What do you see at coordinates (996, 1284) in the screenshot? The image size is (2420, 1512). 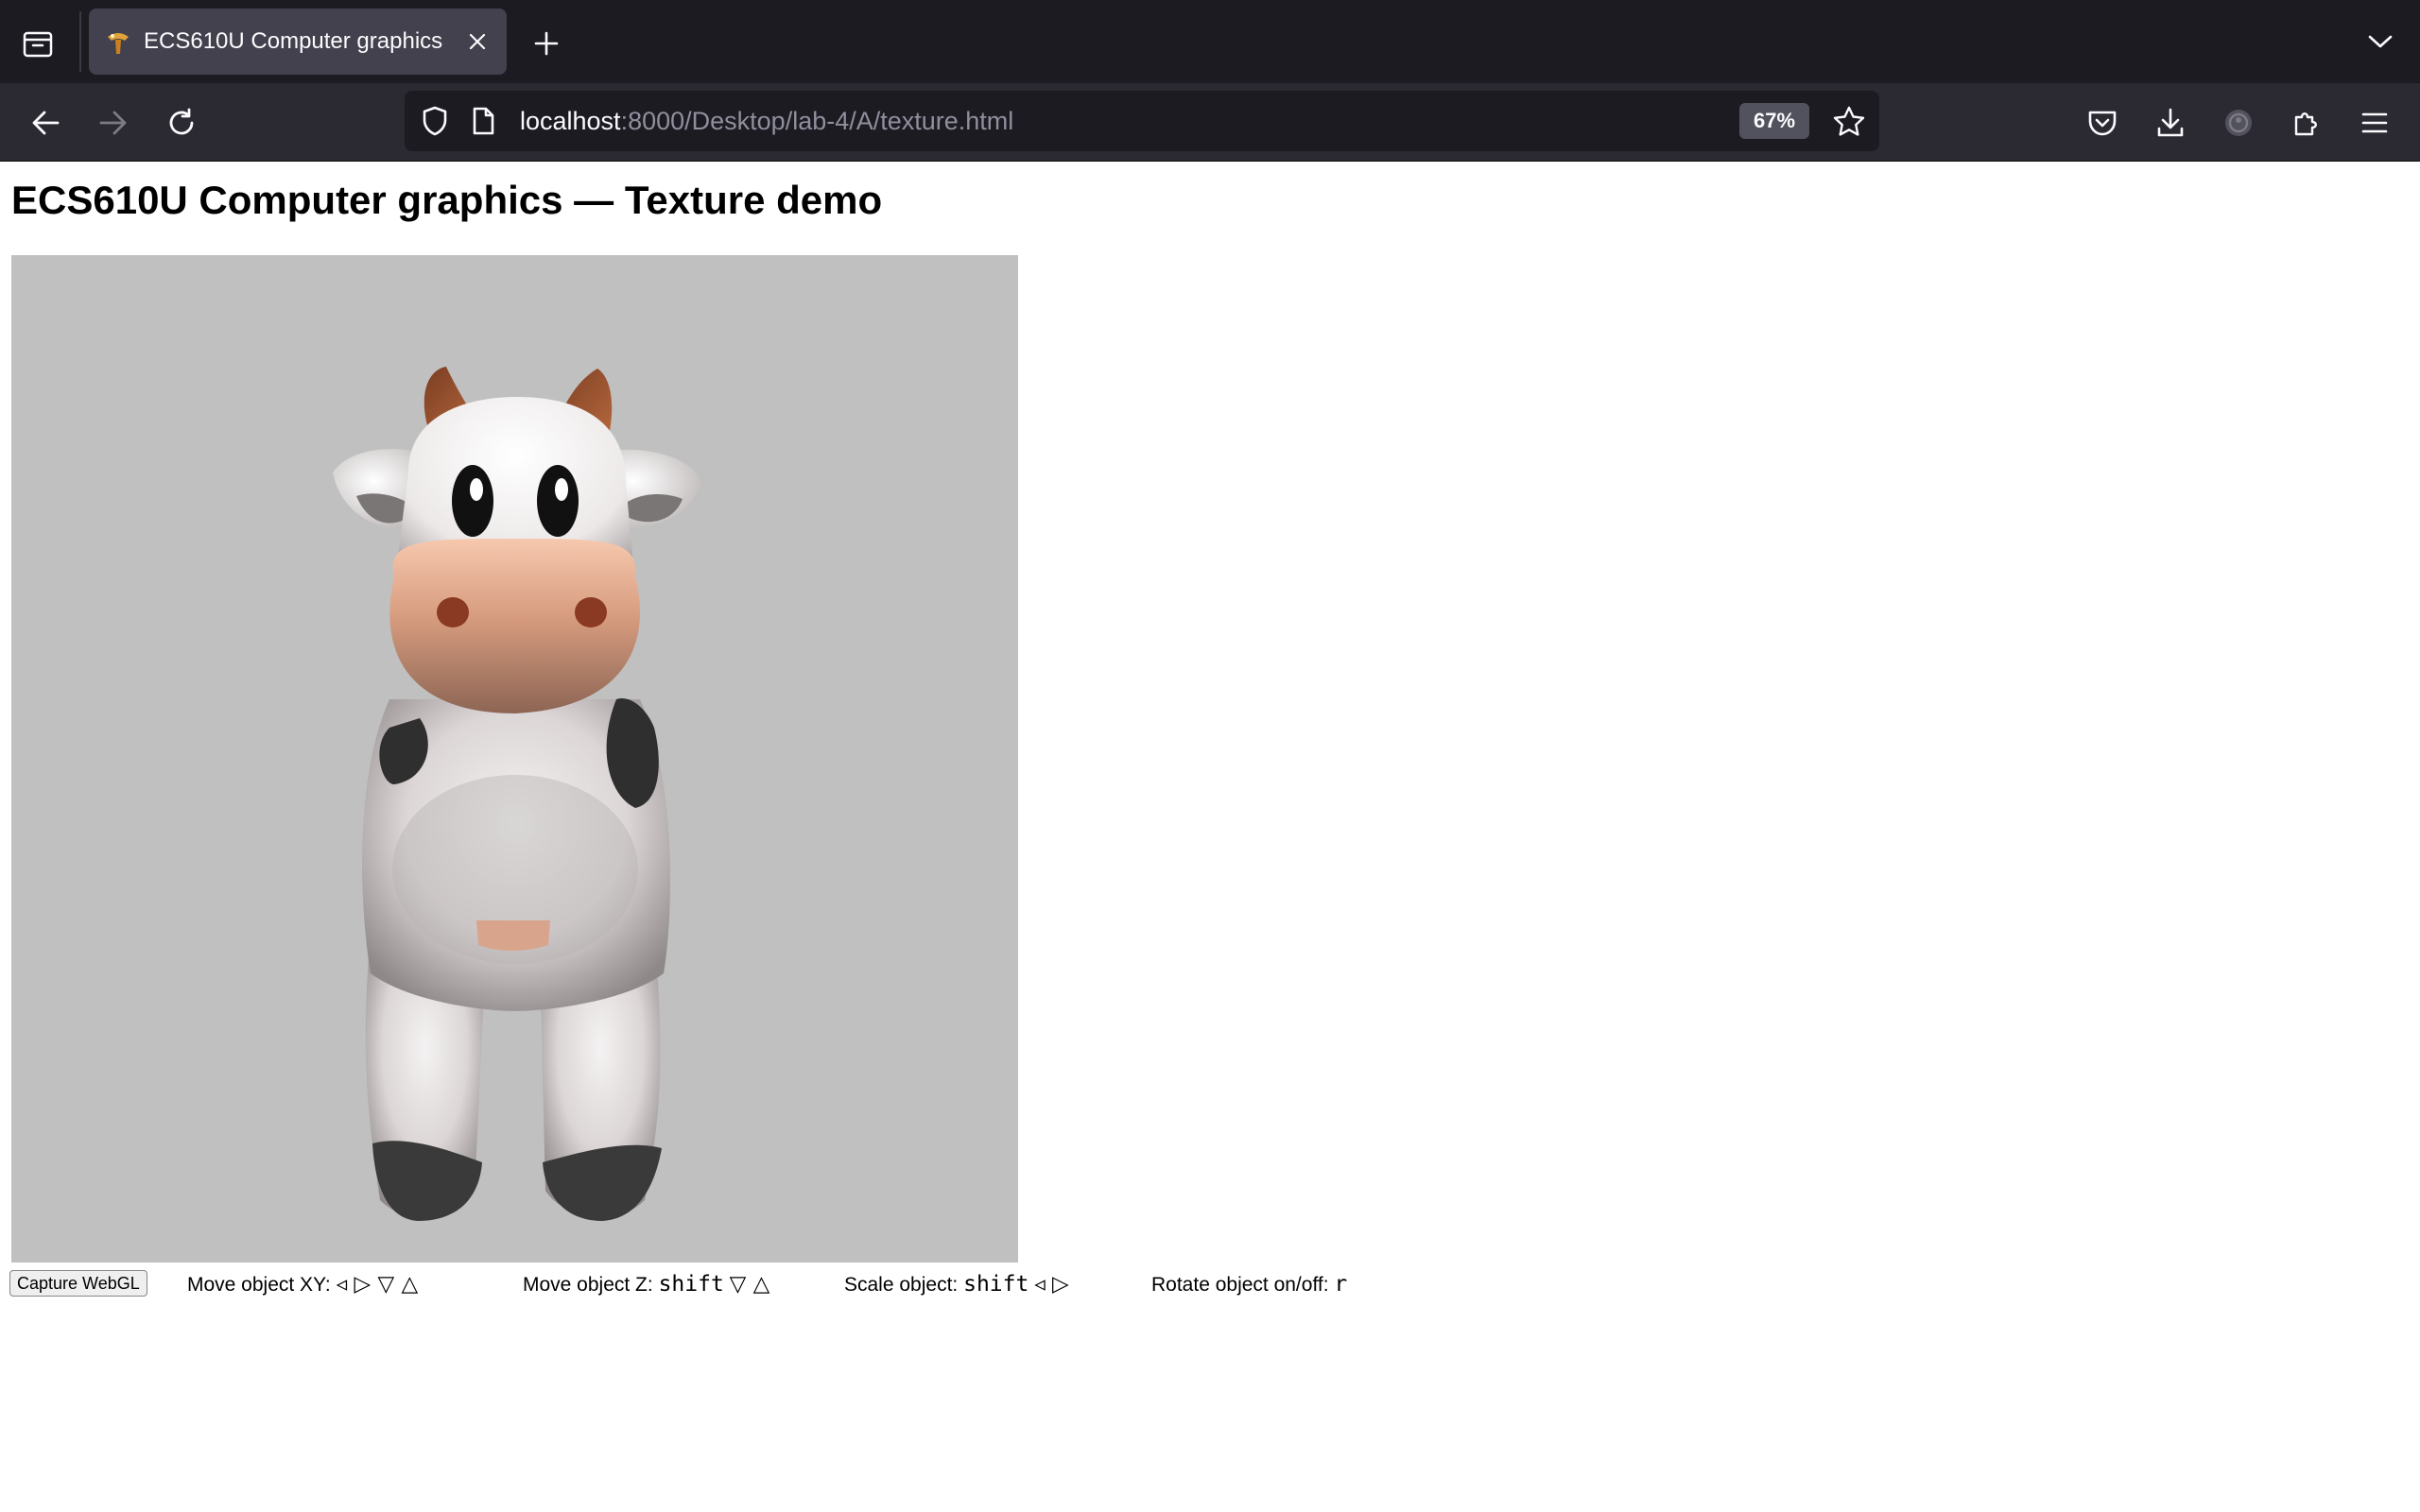 I see `scale-modifier: shift` at bounding box center [996, 1284].